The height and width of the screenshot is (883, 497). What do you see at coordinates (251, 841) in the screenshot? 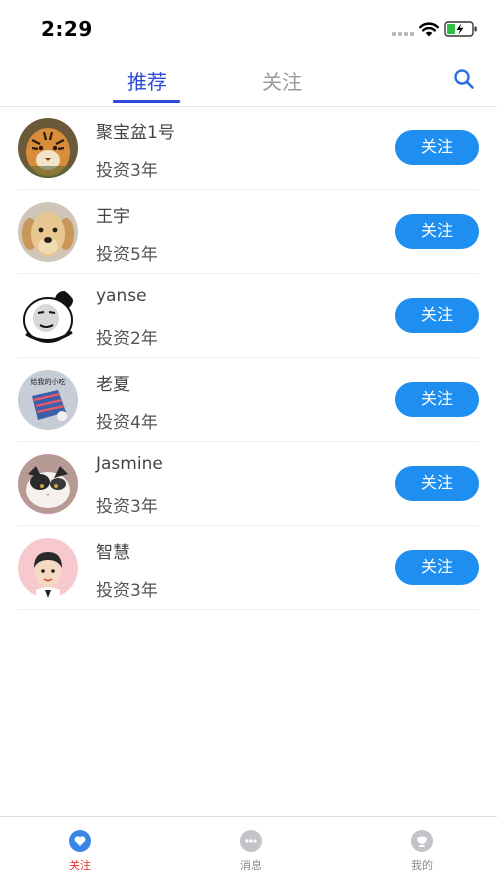
I see `chat-bubble-icon` at bounding box center [251, 841].